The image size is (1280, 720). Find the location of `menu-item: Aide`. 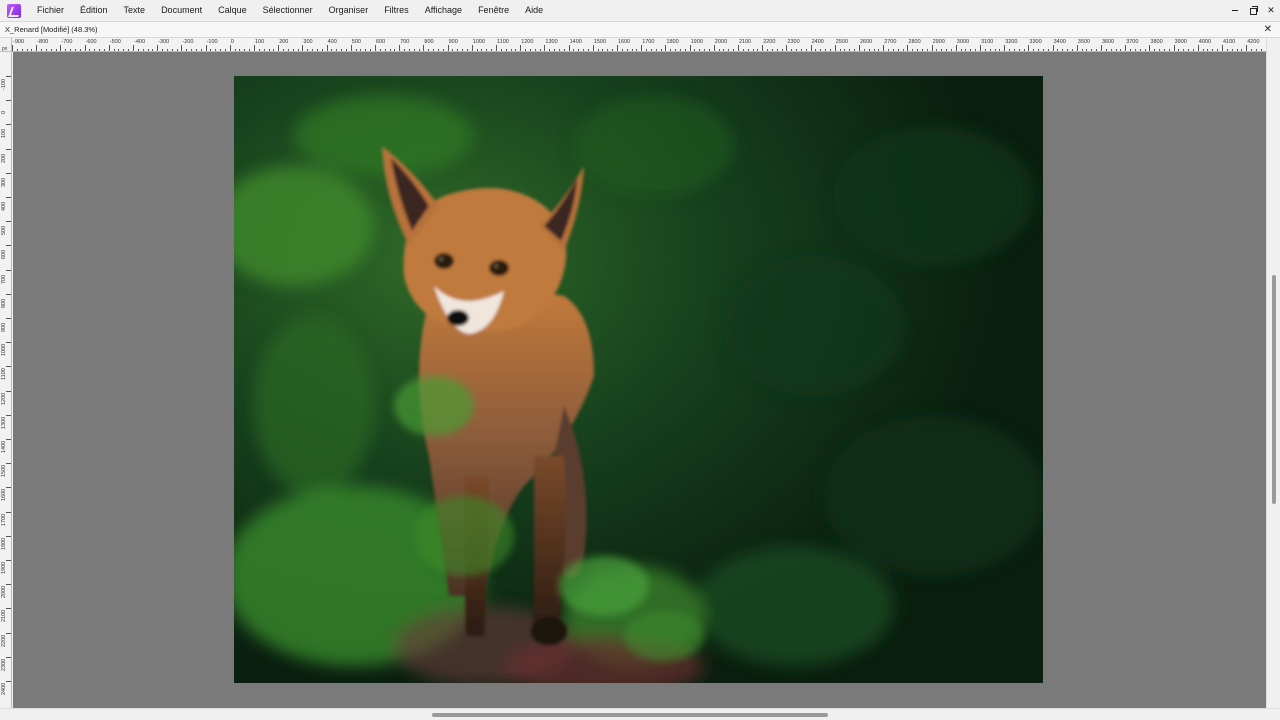

menu-item: Aide is located at coordinates (534, 10).